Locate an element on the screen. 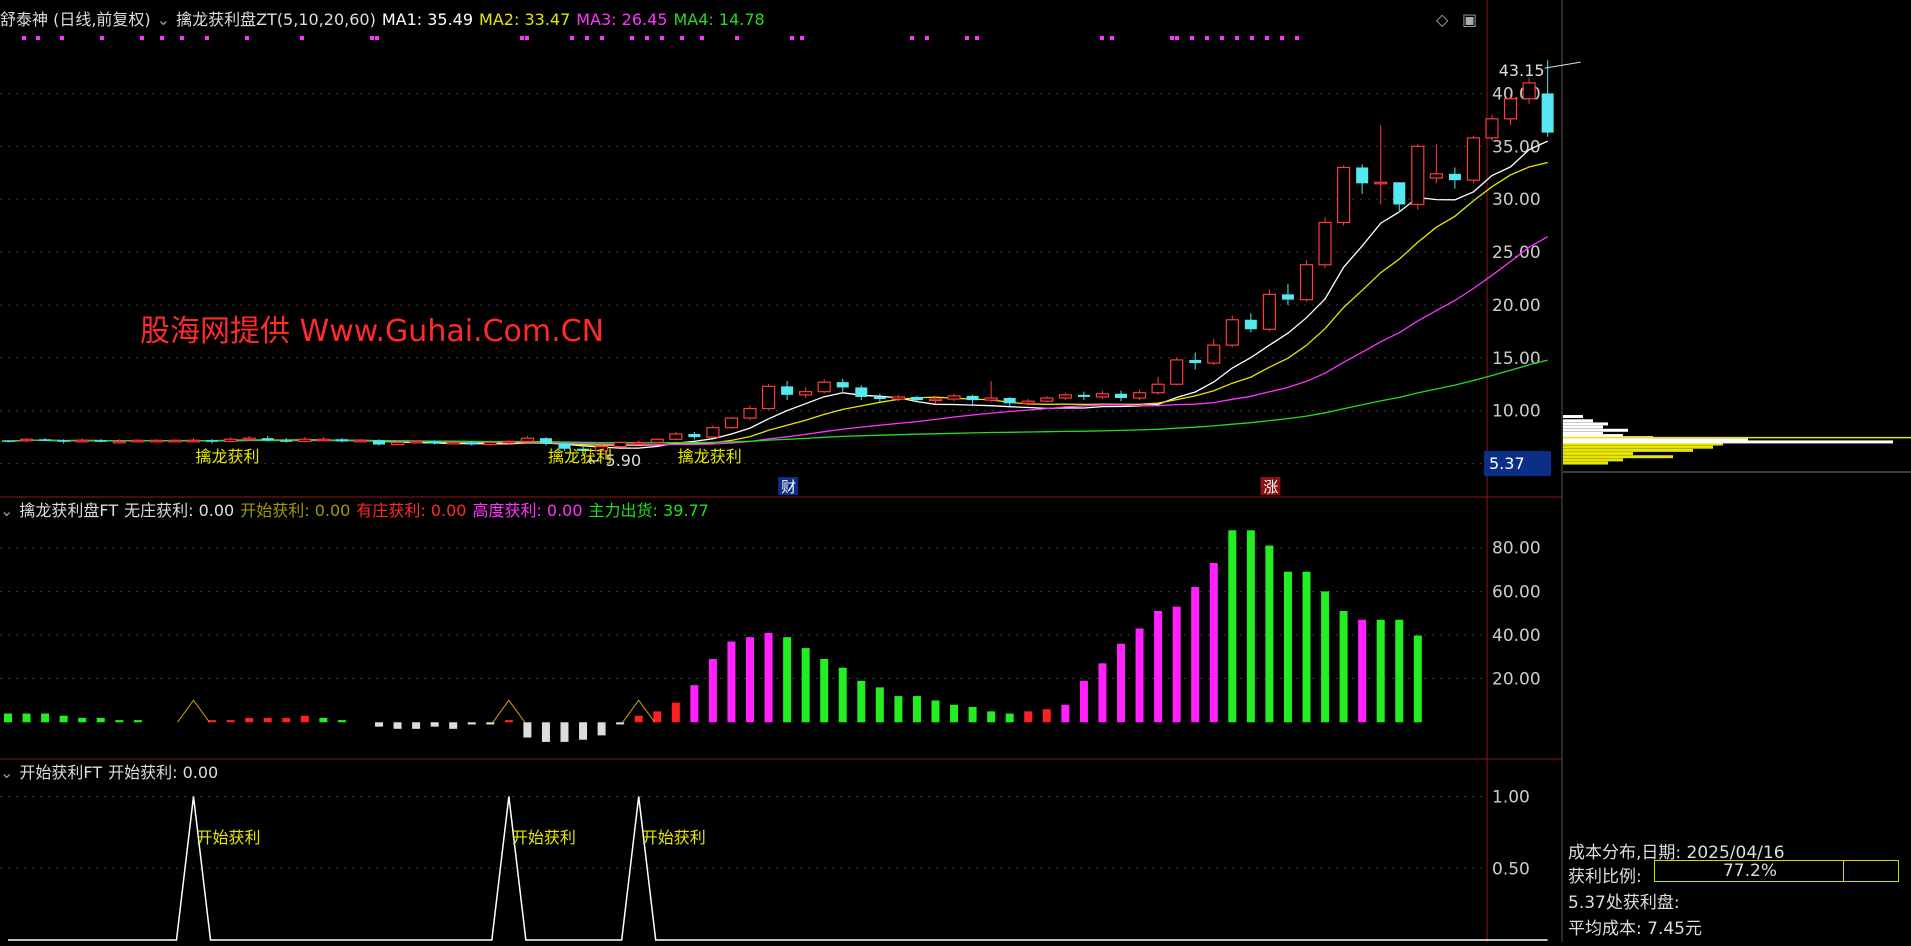 Image resolution: width=1911 pixels, height=946 pixels. ft-toggle-icon: ⌄ is located at coordinates (6, 510).